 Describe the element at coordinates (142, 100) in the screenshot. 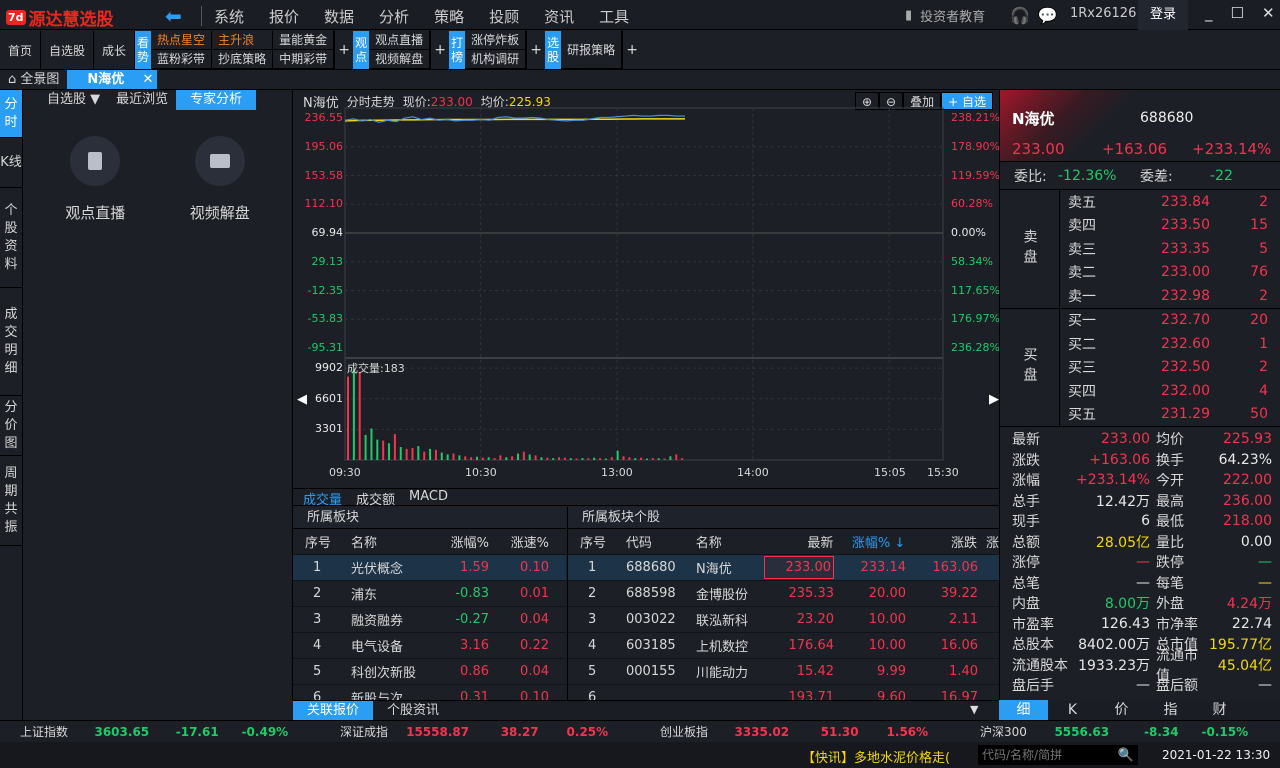

I see `left-panel-tab: 最近浏览` at that location.